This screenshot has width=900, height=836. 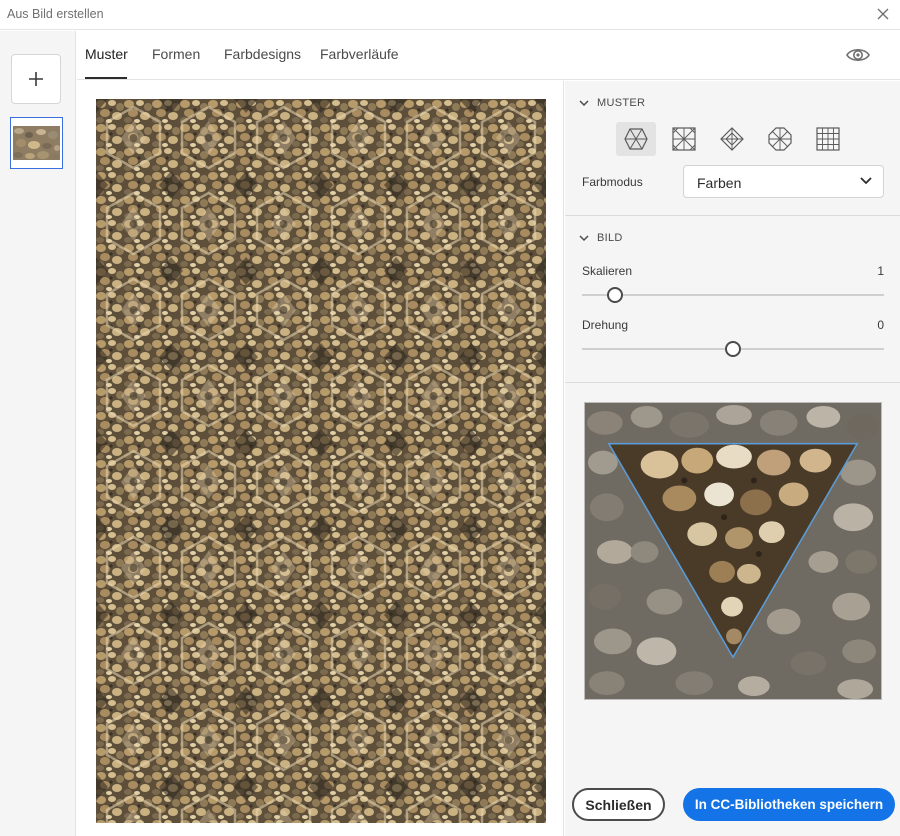 I want to click on drehung-slider-handle, so click(x=733, y=349).